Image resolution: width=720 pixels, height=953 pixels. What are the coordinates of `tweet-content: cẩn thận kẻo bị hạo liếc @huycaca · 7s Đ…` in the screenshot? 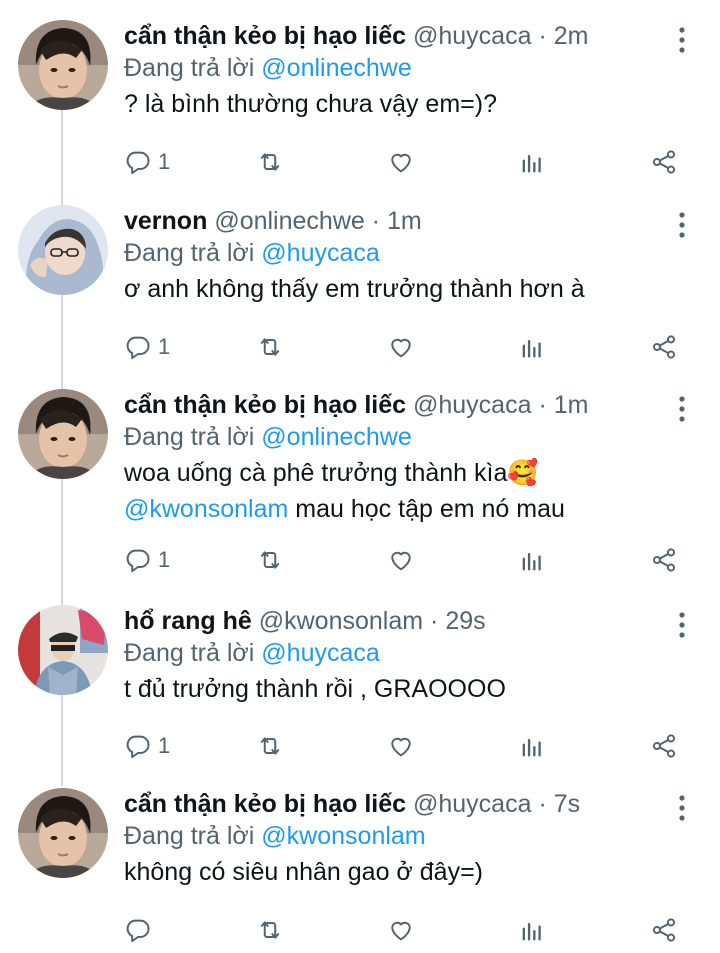 It's located at (404, 839).